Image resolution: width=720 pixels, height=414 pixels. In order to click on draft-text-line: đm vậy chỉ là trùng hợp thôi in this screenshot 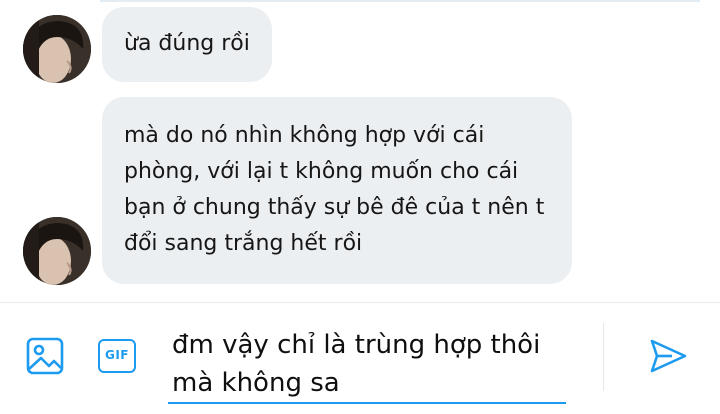, I will do `click(356, 345)`.